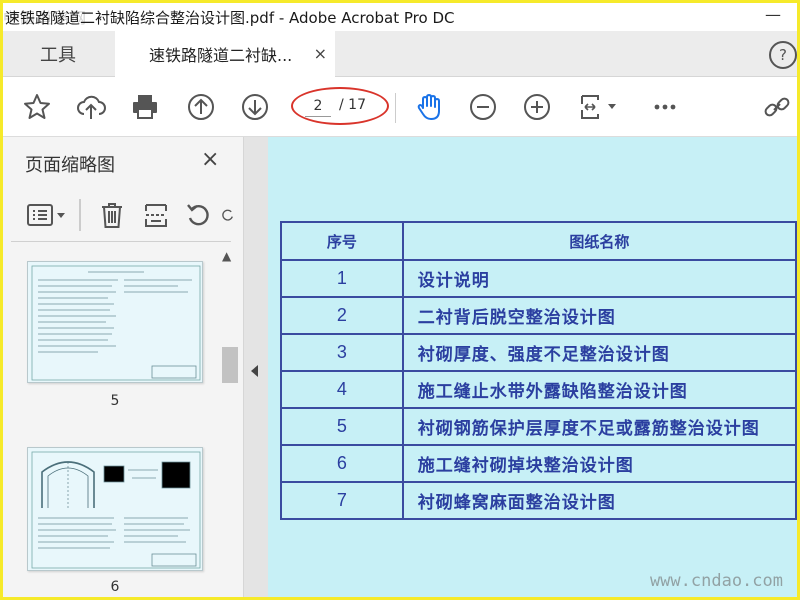 This screenshot has height=600, width=800. What do you see at coordinates (599, 278) in the screenshot?
I see `row-name: 设计说明` at bounding box center [599, 278].